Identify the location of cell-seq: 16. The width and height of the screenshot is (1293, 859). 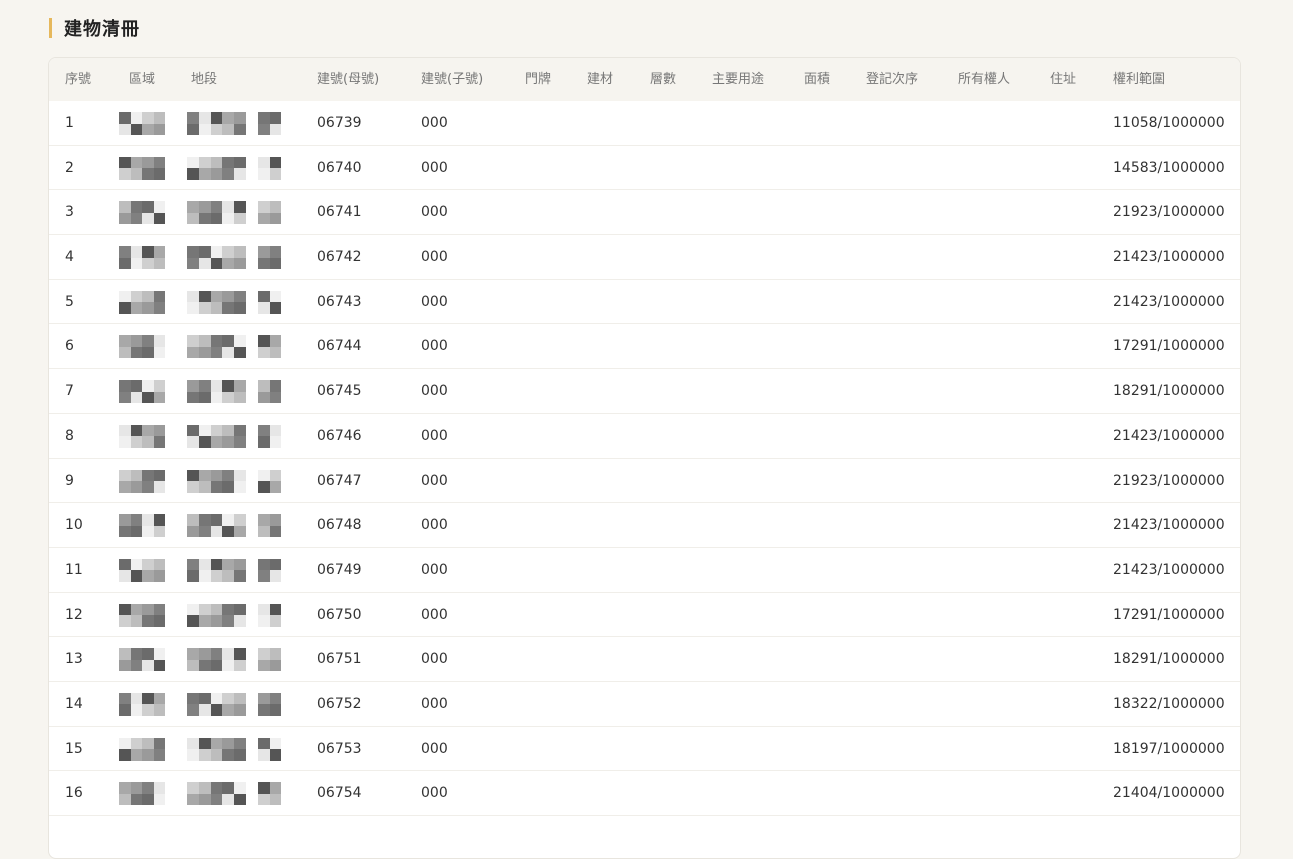
(74, 793).